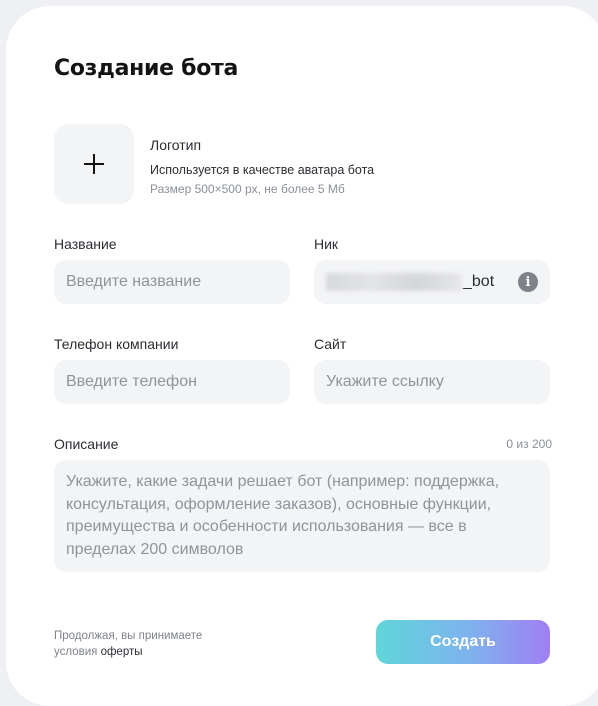 The image size is (598, 706). I want to click on site-input, so click(432, 382).